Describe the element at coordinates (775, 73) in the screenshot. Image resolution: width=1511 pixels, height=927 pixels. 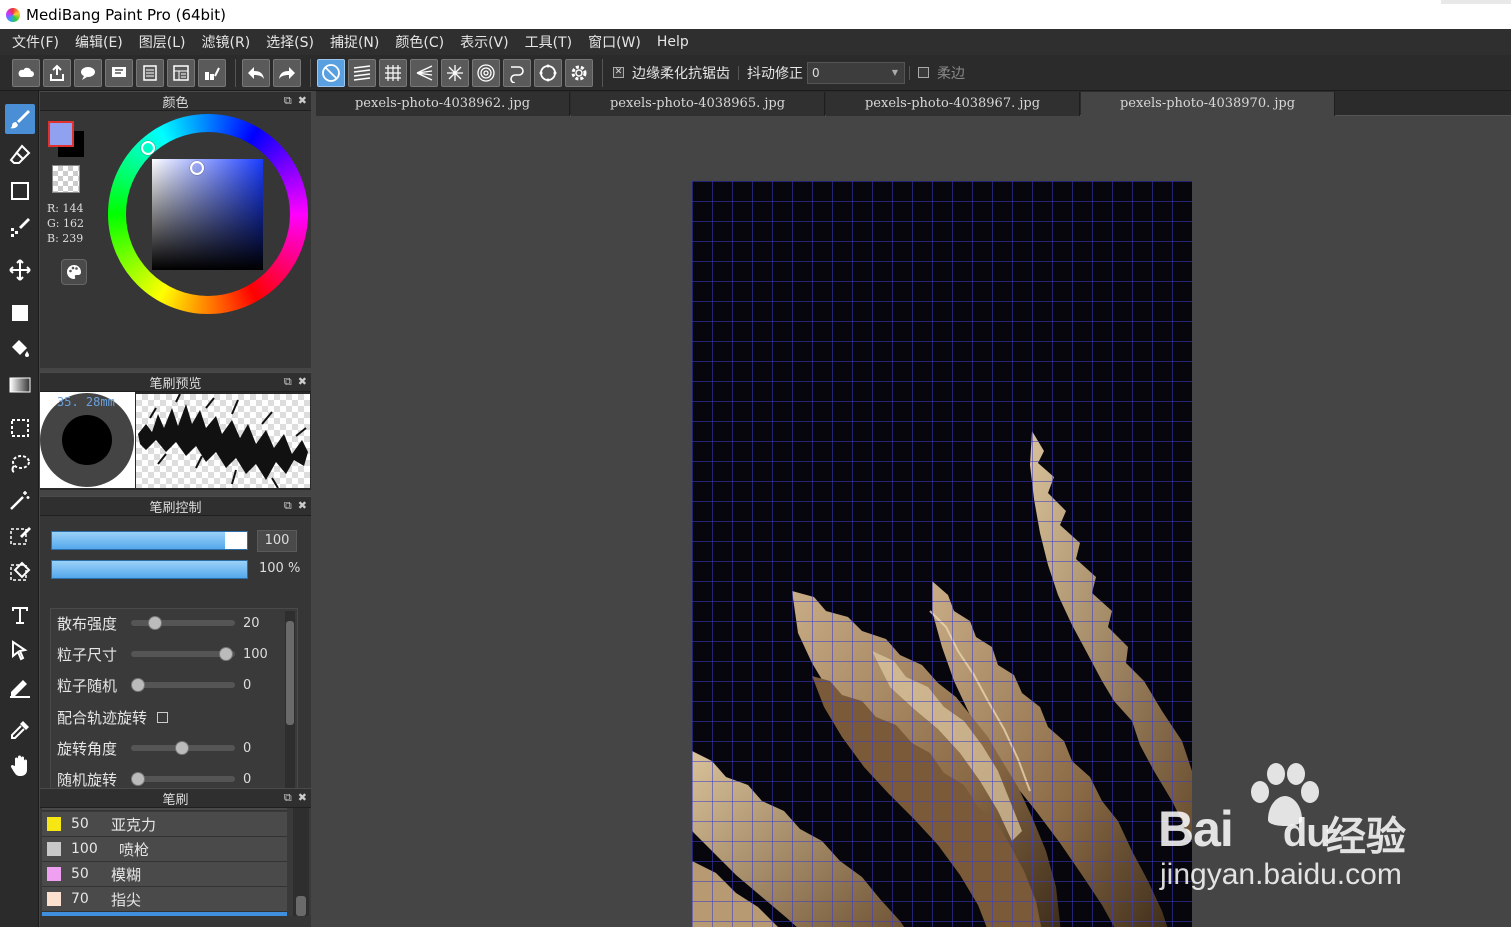
I see `stabilizer-label: 抖动修正` at that location.